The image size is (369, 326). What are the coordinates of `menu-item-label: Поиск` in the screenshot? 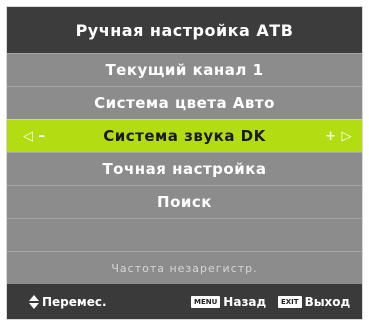 It's located at (184, 202).